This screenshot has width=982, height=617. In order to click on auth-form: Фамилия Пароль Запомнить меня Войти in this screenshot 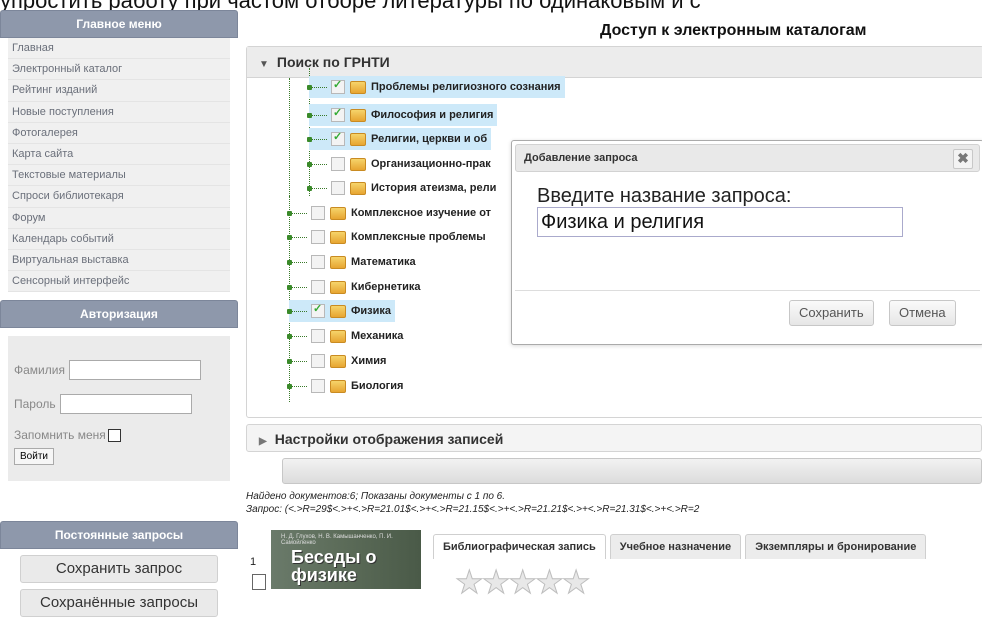, I will do `click(119, 409)`.